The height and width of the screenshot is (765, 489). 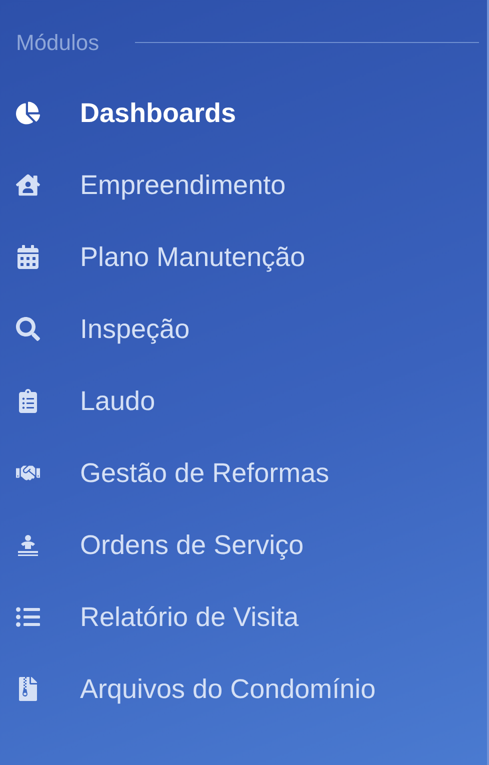 I want to click on archive-file-icon, so click(x=28, y=689).